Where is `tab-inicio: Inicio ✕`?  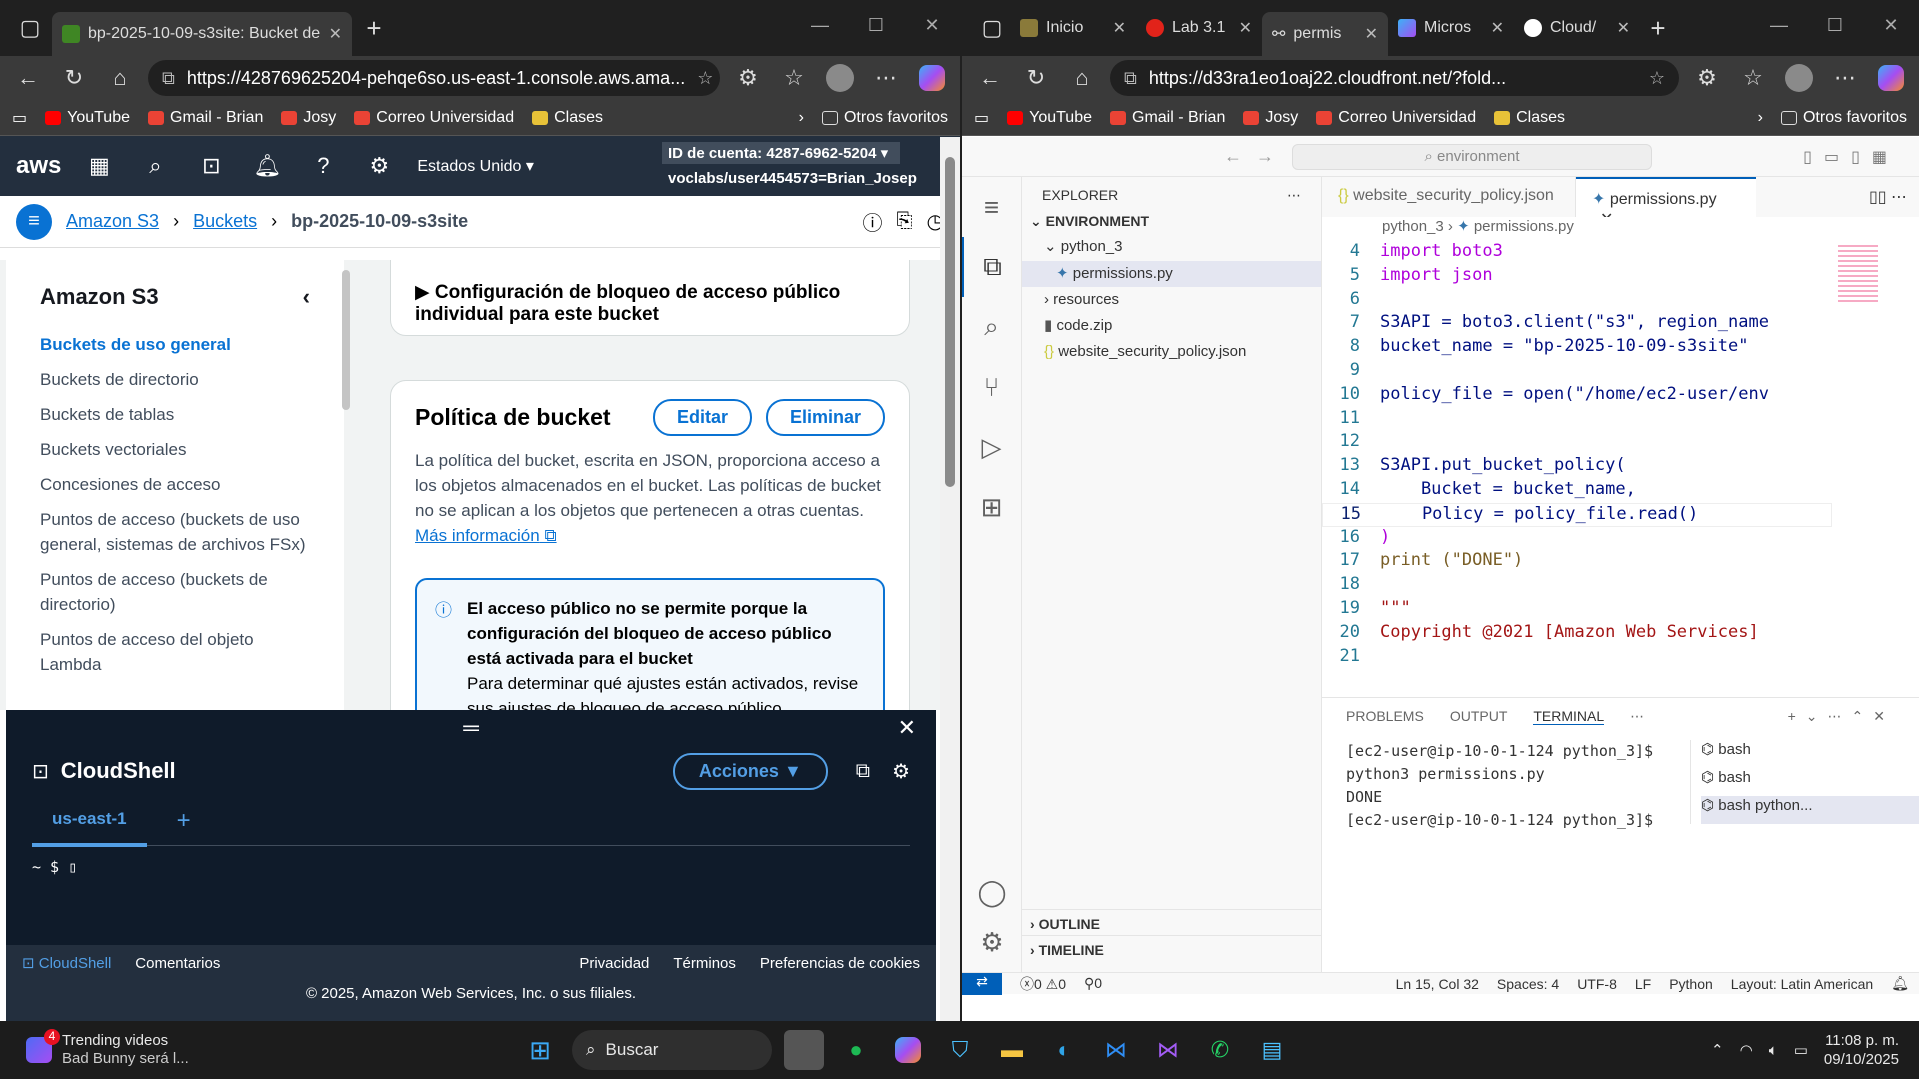 tab-inicio: Inicio ✕ is located at coordinates (1073, 28).